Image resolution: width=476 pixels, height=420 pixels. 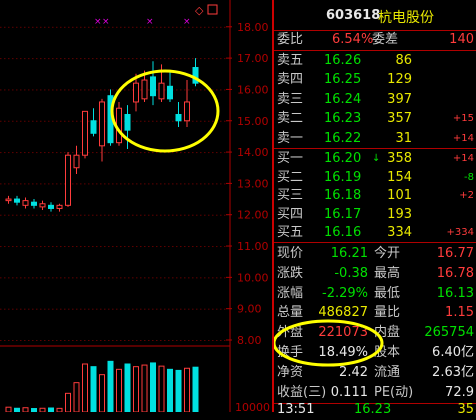 I want to click on price-tick-label: 12.00, so click(x=253, y=215).